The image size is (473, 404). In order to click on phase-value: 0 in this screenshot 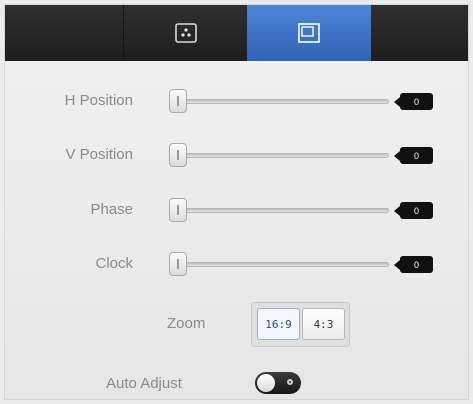, I will do `click(413, 210)`.